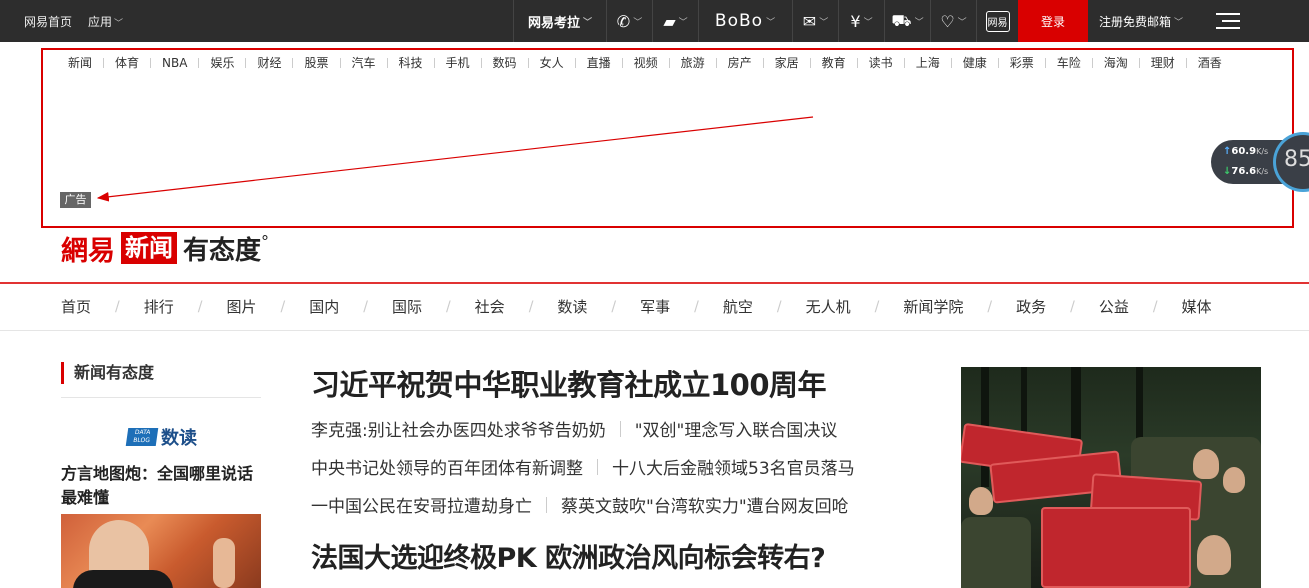 This screenshot has height=588, width=1309. Describe the element at coordinates (73, 21) in the screenshot. I see `top-left-links: 网易首页 应用 ﹀` at that location.